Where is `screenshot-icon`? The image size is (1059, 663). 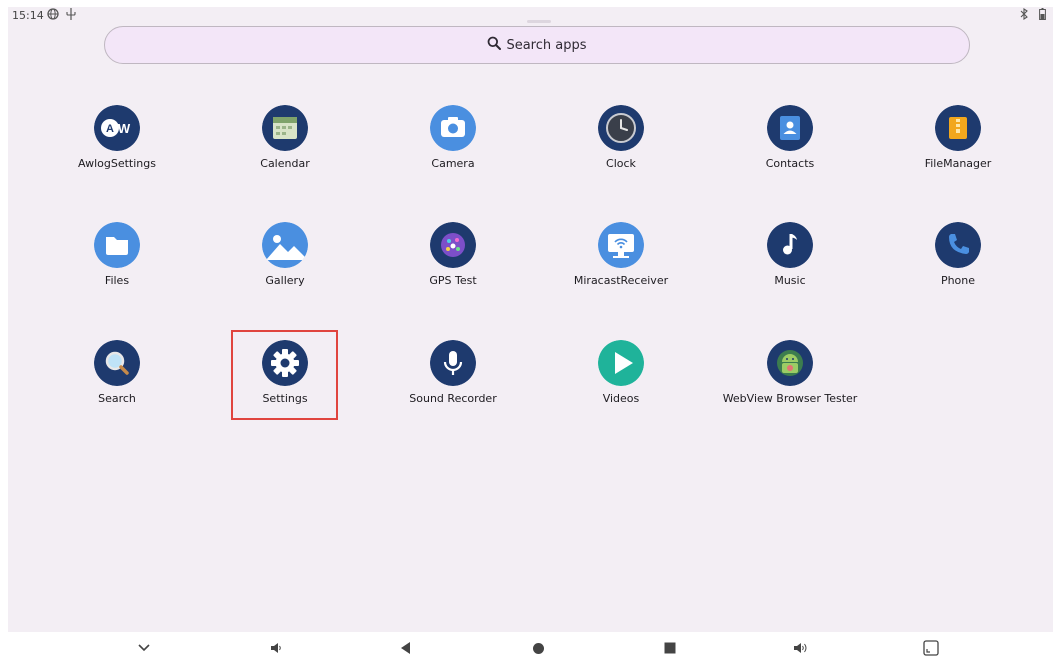
screenshot-icon is located at coordinates (931, 648).